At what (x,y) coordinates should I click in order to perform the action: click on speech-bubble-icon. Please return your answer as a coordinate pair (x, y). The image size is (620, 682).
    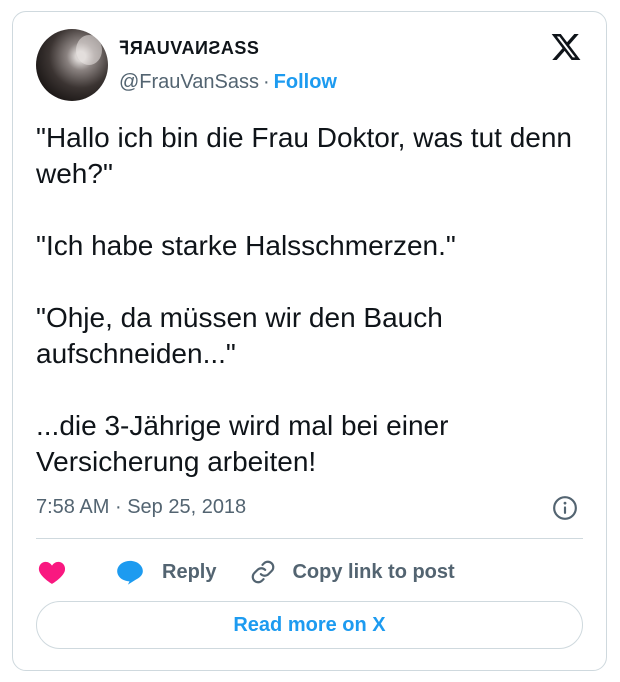
    Looking at the image, I should click on (130, 572).